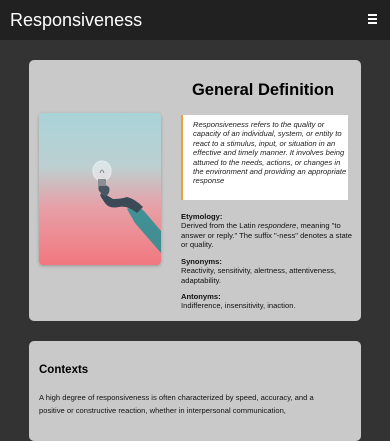 This screenshot has width=390, height=441. I want to click on etymology-text-before: Derived from the Latin, so click(219, 226).